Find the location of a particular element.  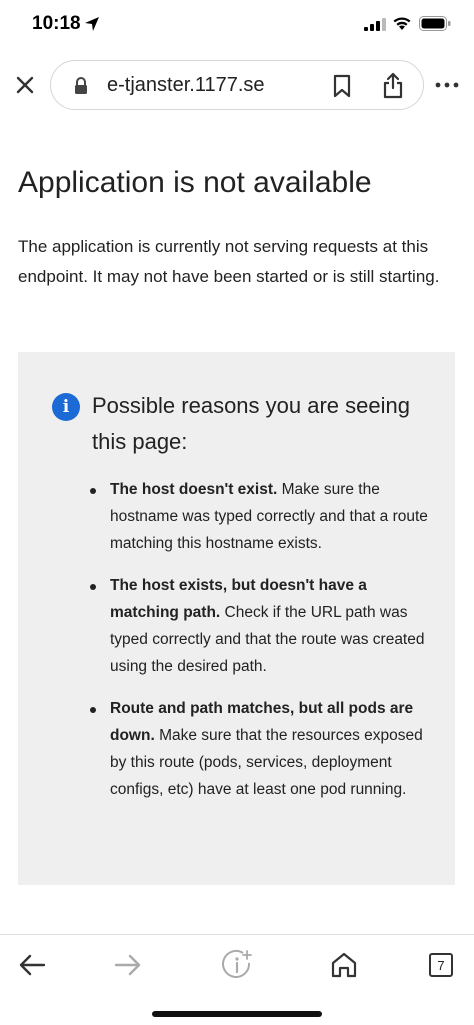

close-tab-button is located at coordinates (25, 85).